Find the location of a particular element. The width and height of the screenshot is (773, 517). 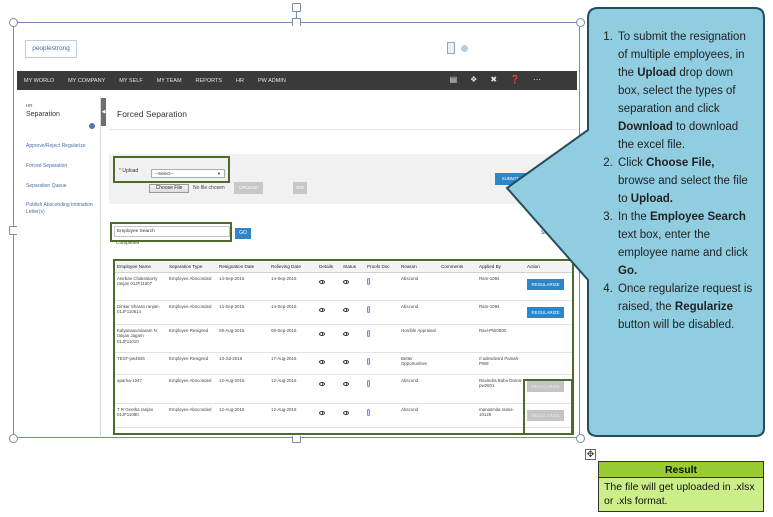

move-arrows-icon: ✥ is located at coordinates (590, 454).